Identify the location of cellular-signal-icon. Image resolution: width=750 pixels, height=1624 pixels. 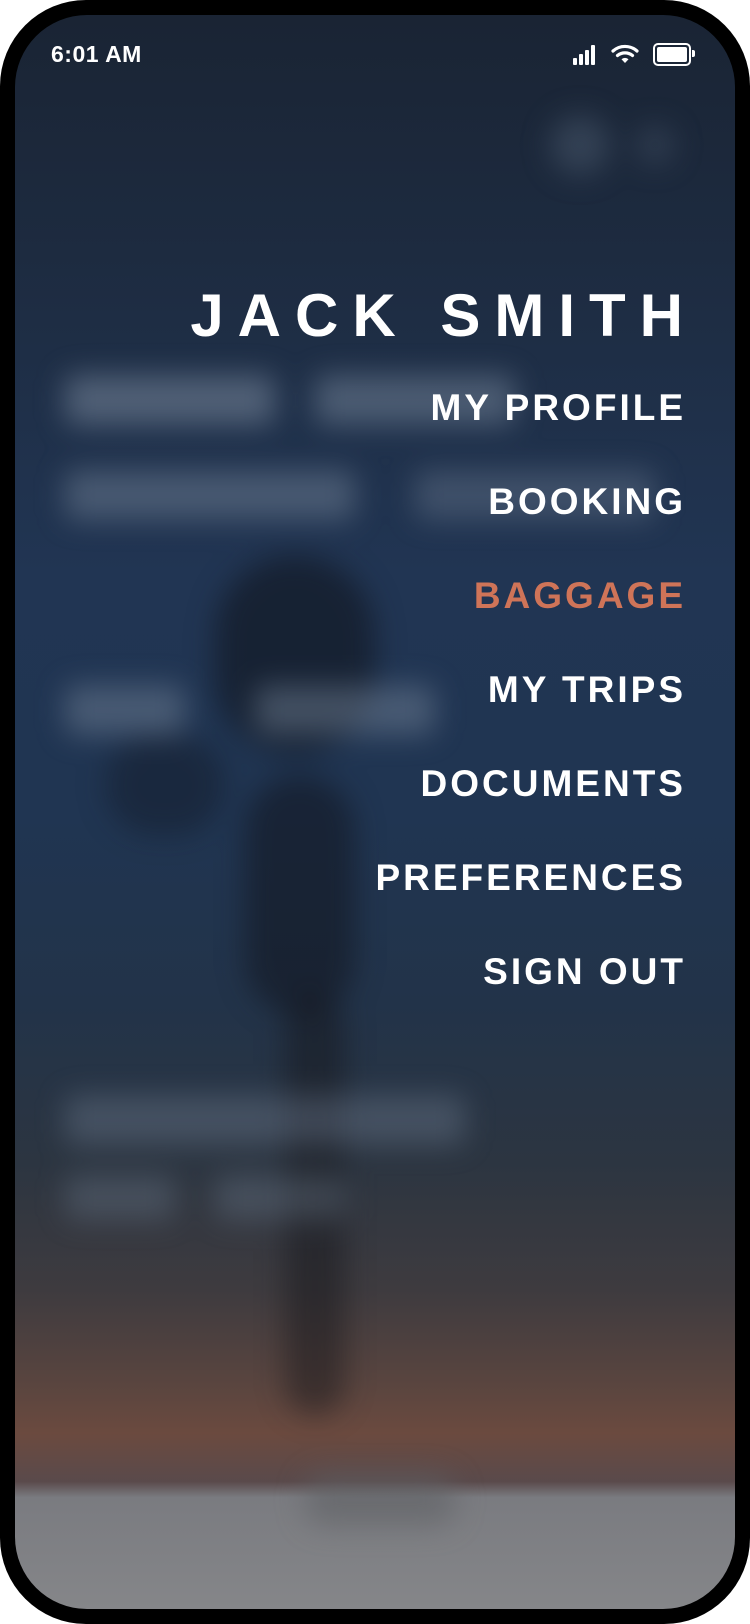
(585, 54).